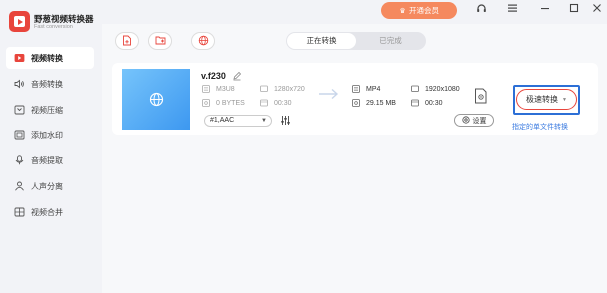 This screenshot has width=607, height=293. I want to click on target-resolution: 1920x1080, so click(435, 89).